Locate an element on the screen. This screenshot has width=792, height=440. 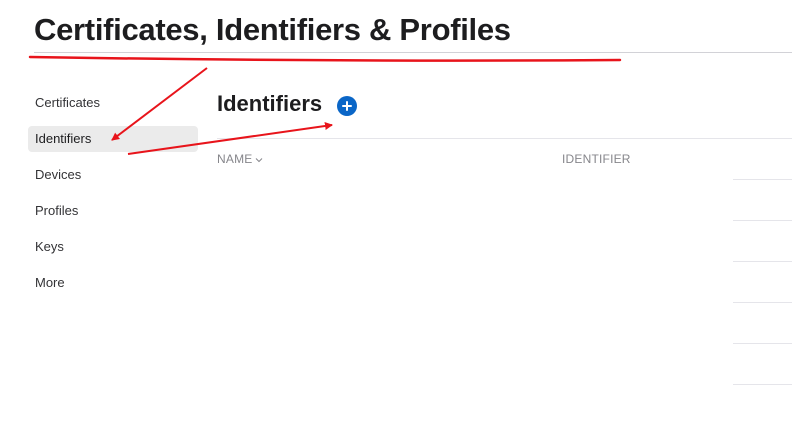
sidebar-item-devices: Devices is located at coordinates (113, 175).